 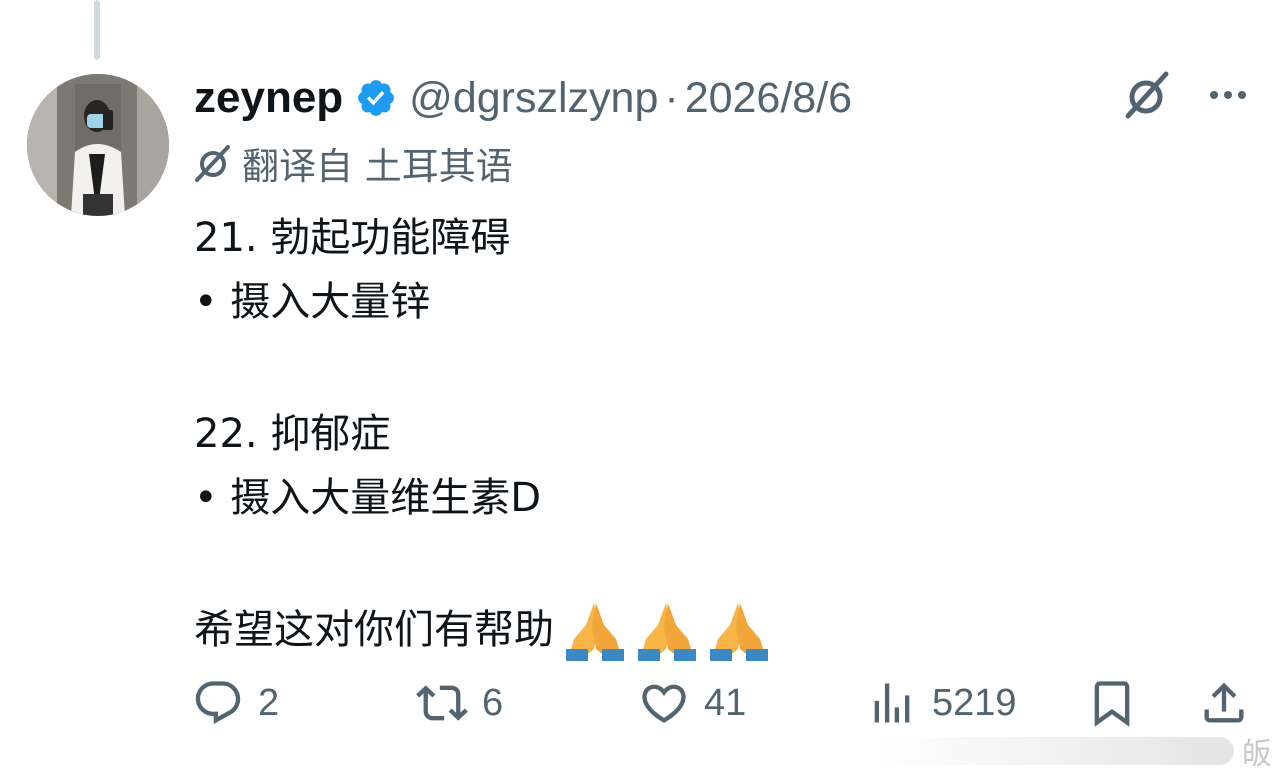 What do you see at coordinates (692, 703) in the screenshot?
I see `like-button: 41` at bounding box center [692, 703].